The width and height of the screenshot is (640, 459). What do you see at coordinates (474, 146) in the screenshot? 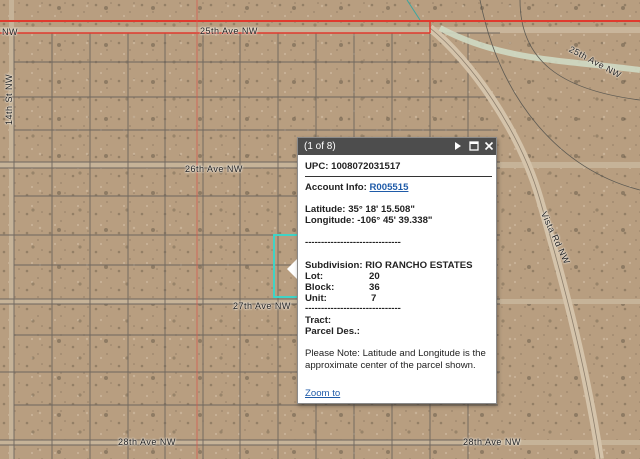
I see `maximize-icon` at bounding box center [474, 146].